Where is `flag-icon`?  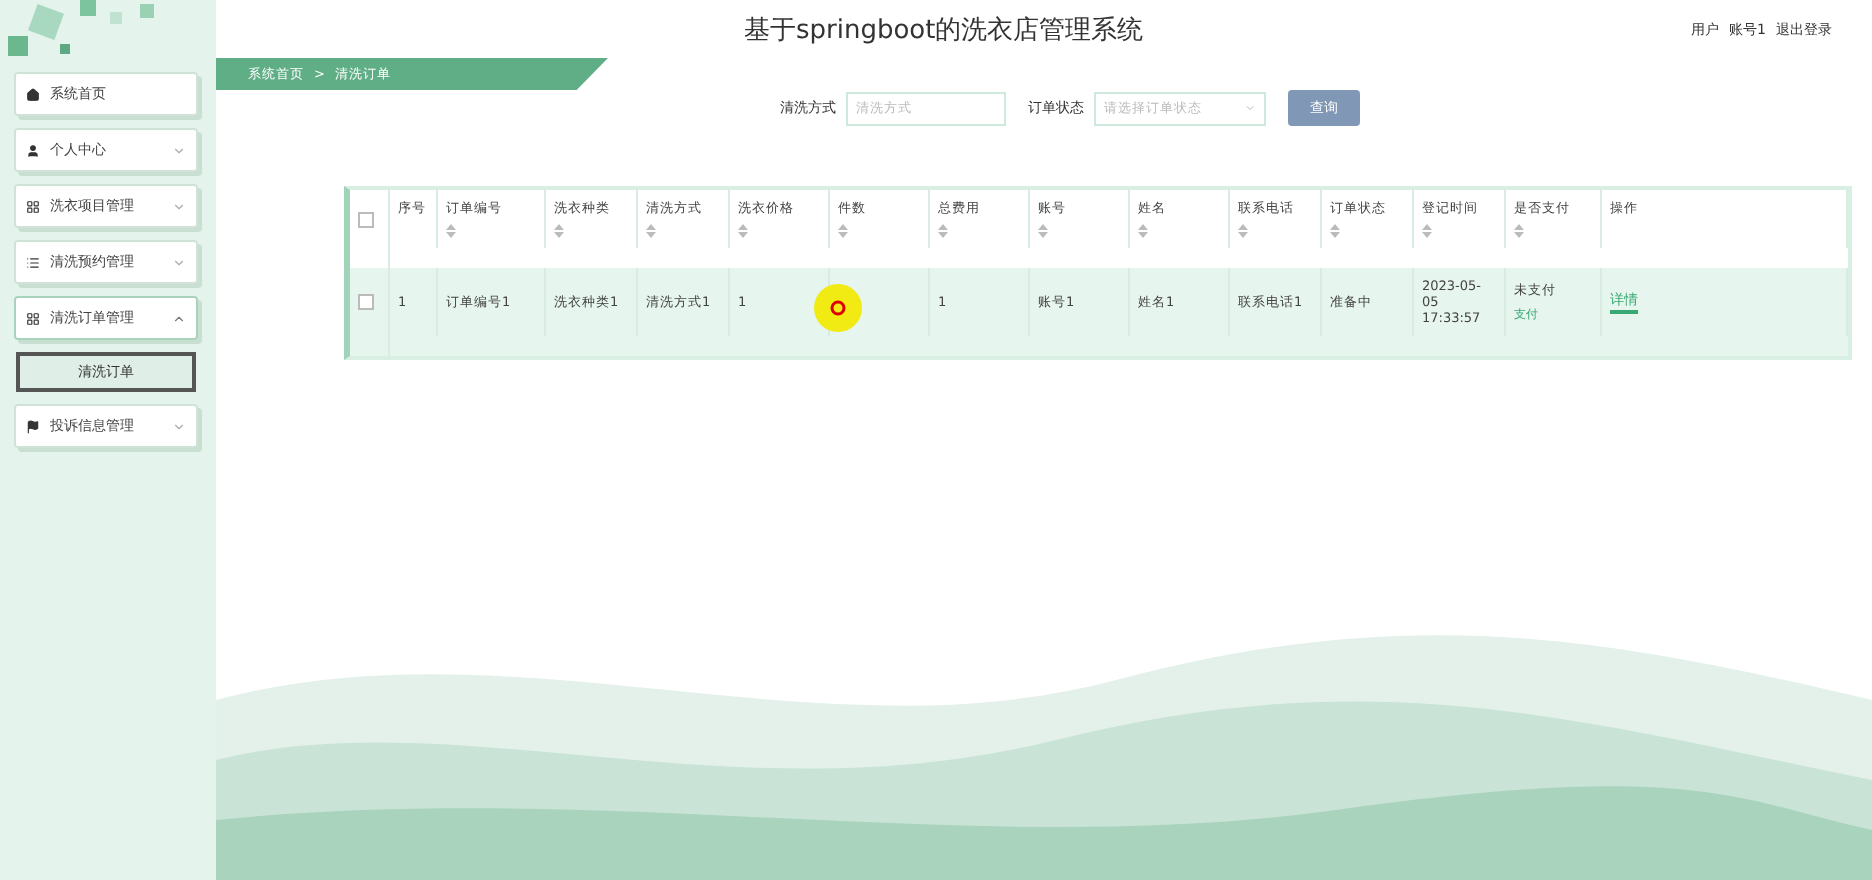 flag-icon is located at coordinates (33, 426).